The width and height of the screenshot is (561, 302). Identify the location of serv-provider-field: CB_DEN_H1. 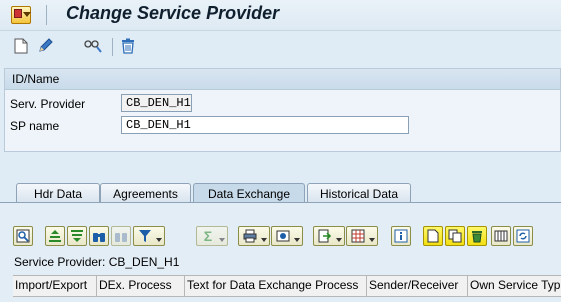
(156, 103).